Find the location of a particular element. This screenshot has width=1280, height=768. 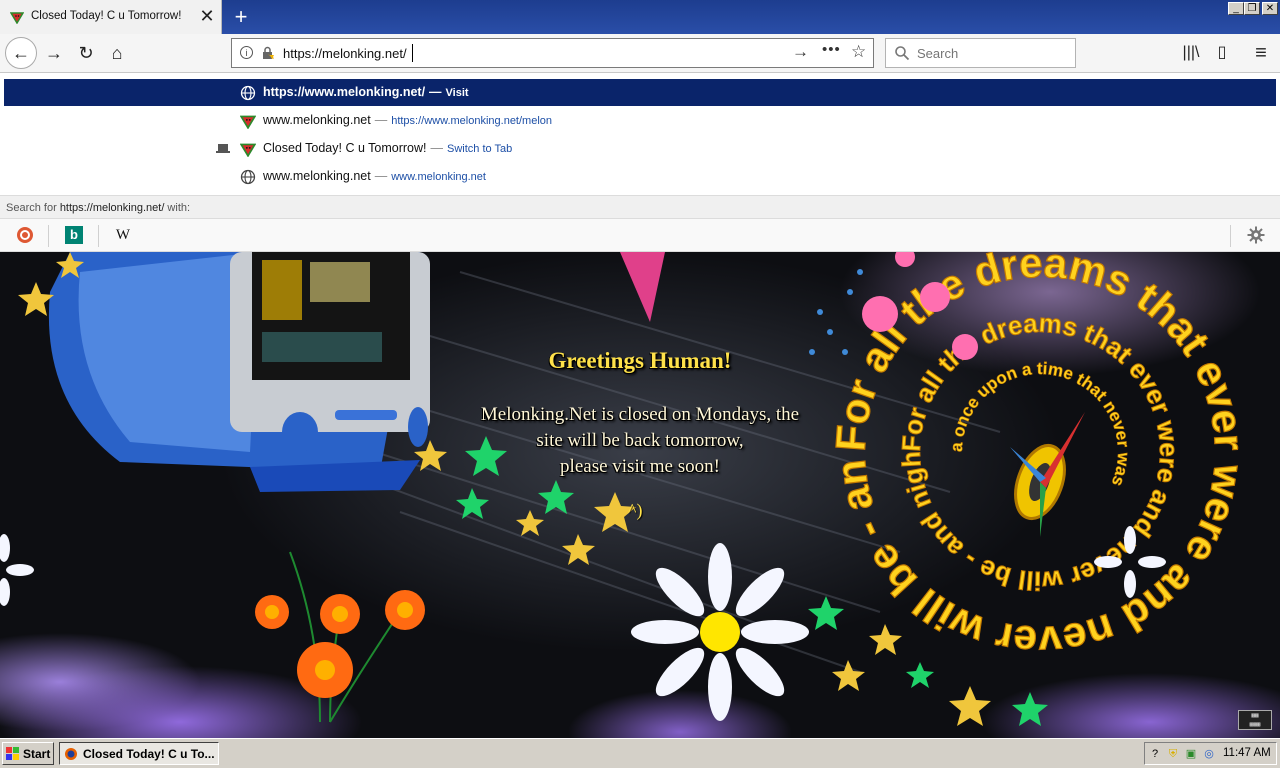

windows-logo-icon is located at coordinates (12, 753).